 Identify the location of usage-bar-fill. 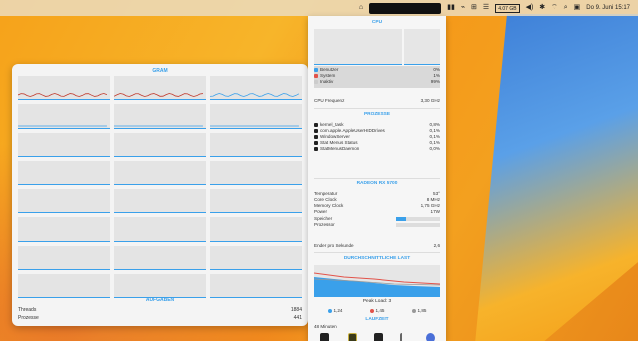
(401, 218).